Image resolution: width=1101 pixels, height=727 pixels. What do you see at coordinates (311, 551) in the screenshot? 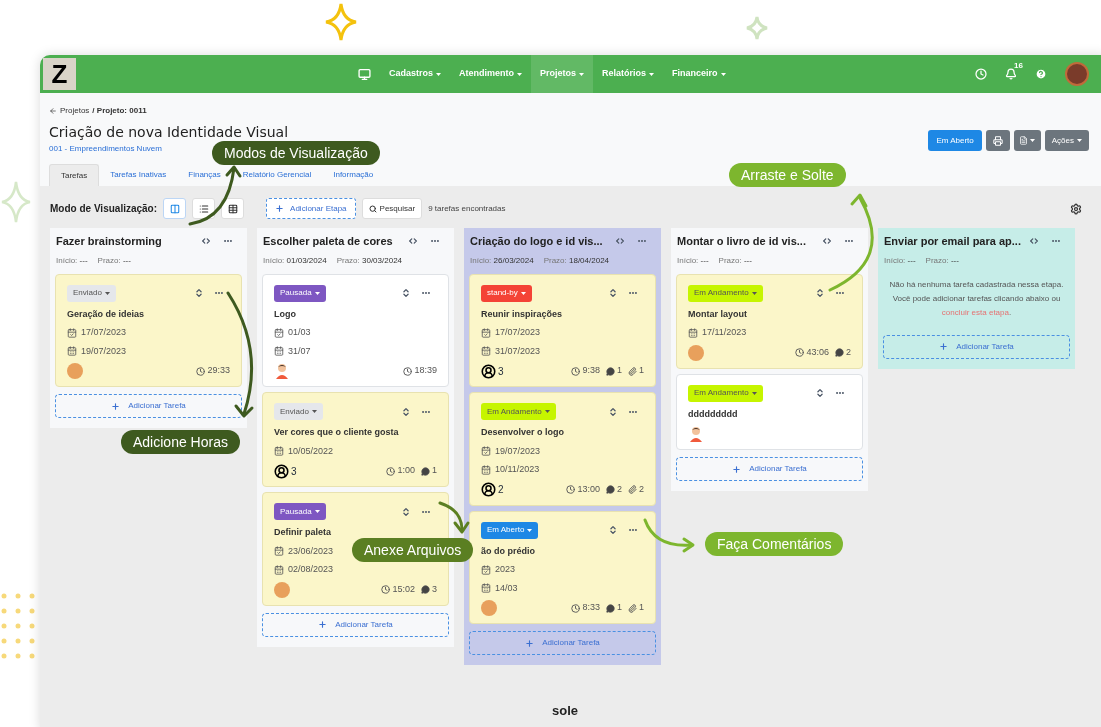
I see `task-date: 23/06/2023` at bounding box center [311, 551].